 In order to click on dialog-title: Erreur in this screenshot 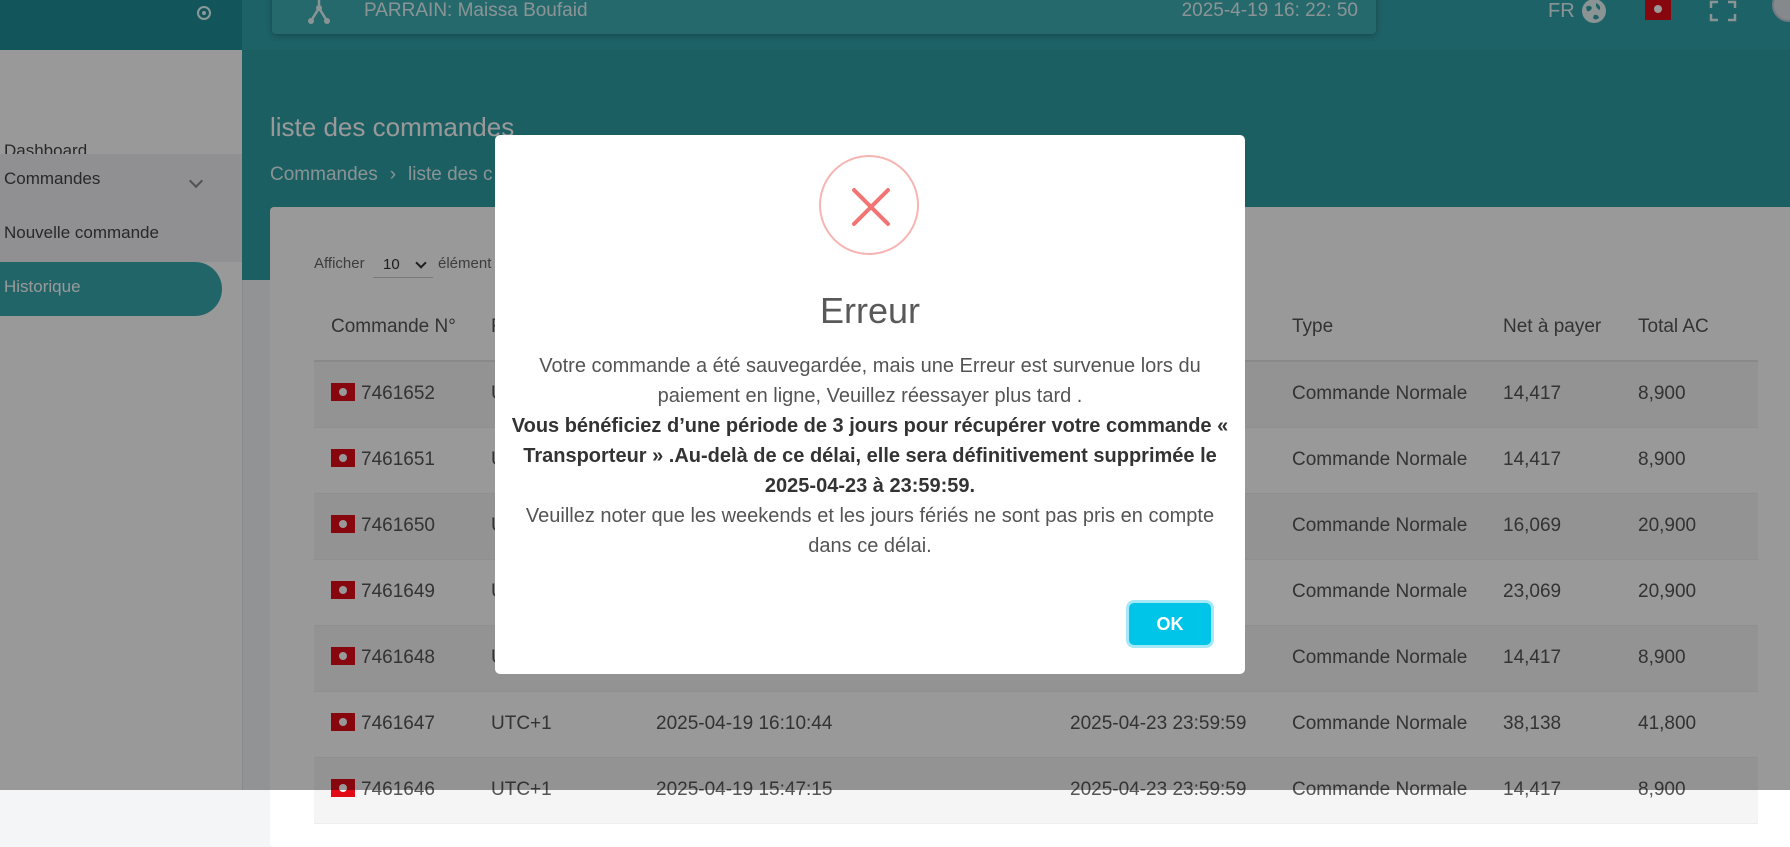, I will do `click(870, 310)`.